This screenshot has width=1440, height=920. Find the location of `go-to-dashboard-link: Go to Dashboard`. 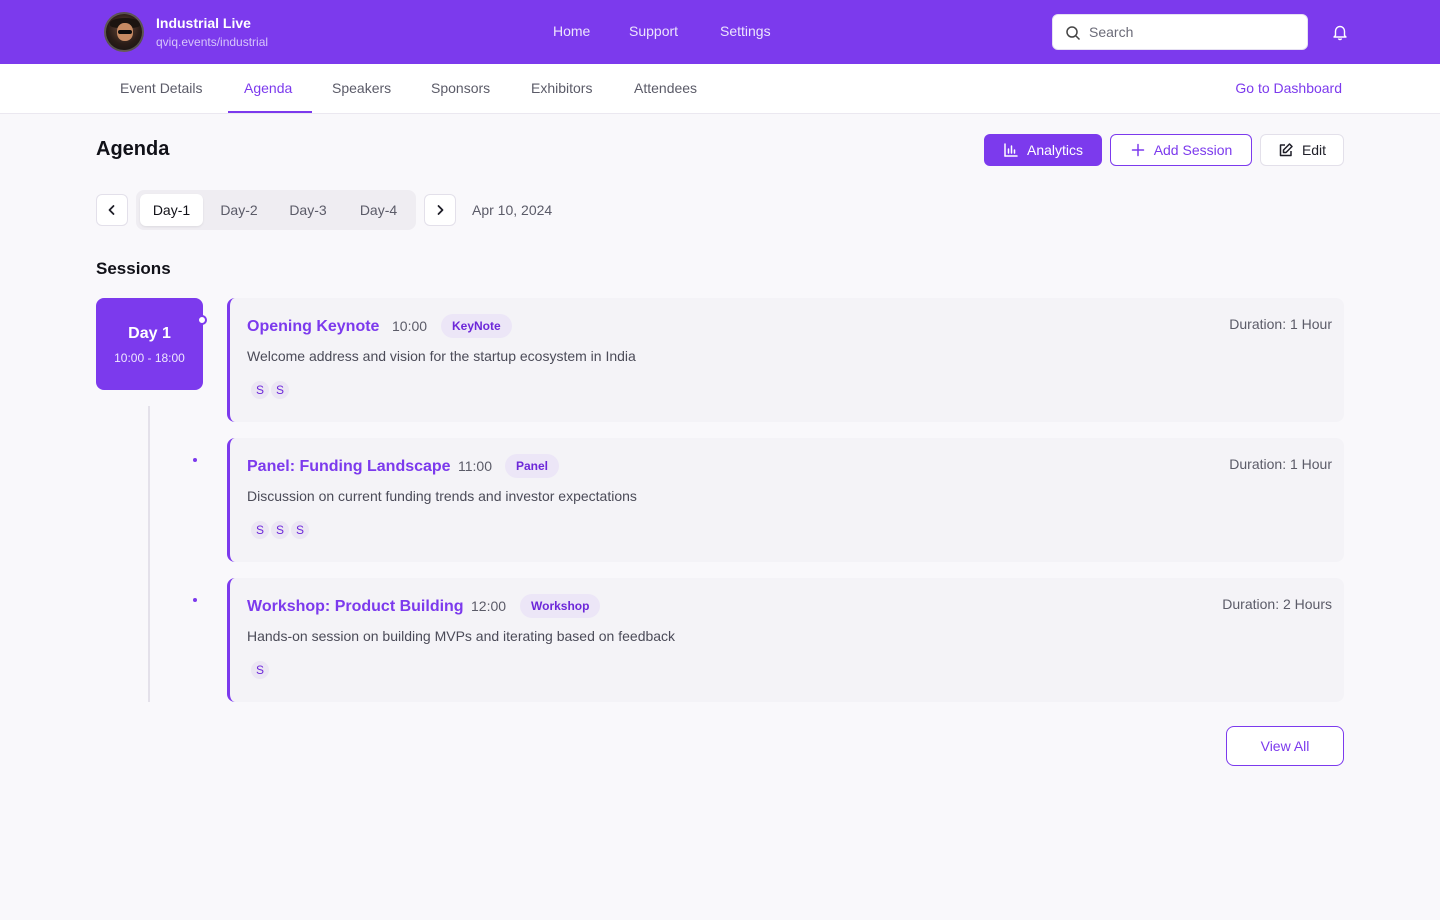

go-to-dashboard-link: Go to Dashboard is located at coordinates (1288, 88).